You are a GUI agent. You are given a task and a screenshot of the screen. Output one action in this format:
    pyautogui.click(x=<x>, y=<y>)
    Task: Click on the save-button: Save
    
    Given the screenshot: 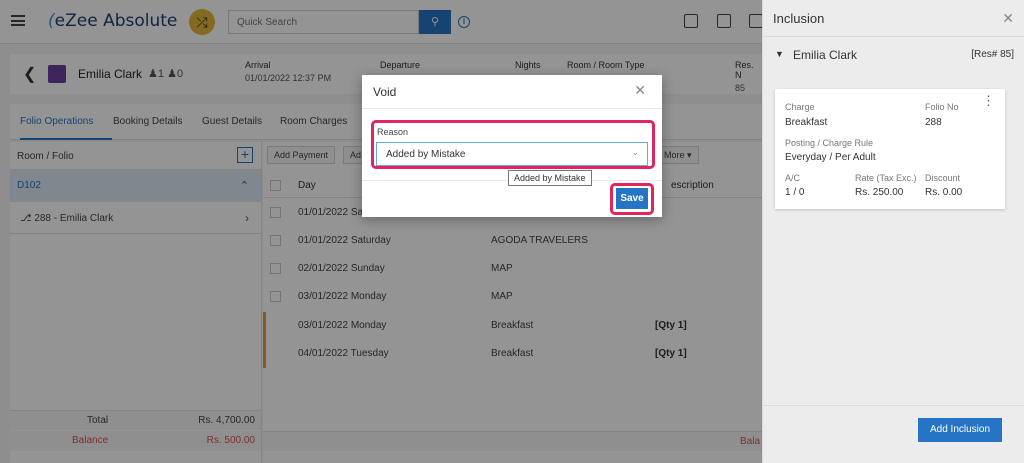 What is the action you would take?
    pyautogui.click(x=632, y=198)
    